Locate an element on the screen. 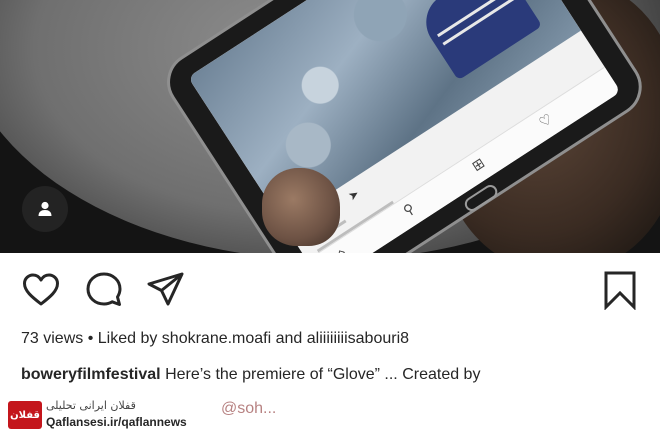  share-button is located at coordinates (166, 290).